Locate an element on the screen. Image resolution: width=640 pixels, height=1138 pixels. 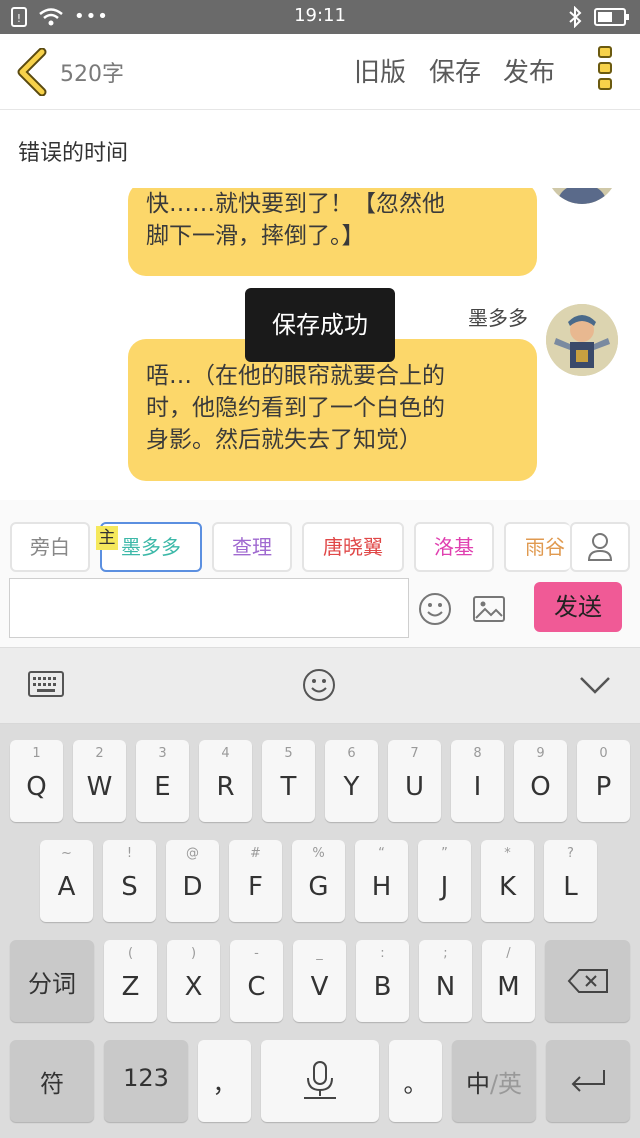
character-chip-yugu: 雨谷 is located at coordinates (537, 547).